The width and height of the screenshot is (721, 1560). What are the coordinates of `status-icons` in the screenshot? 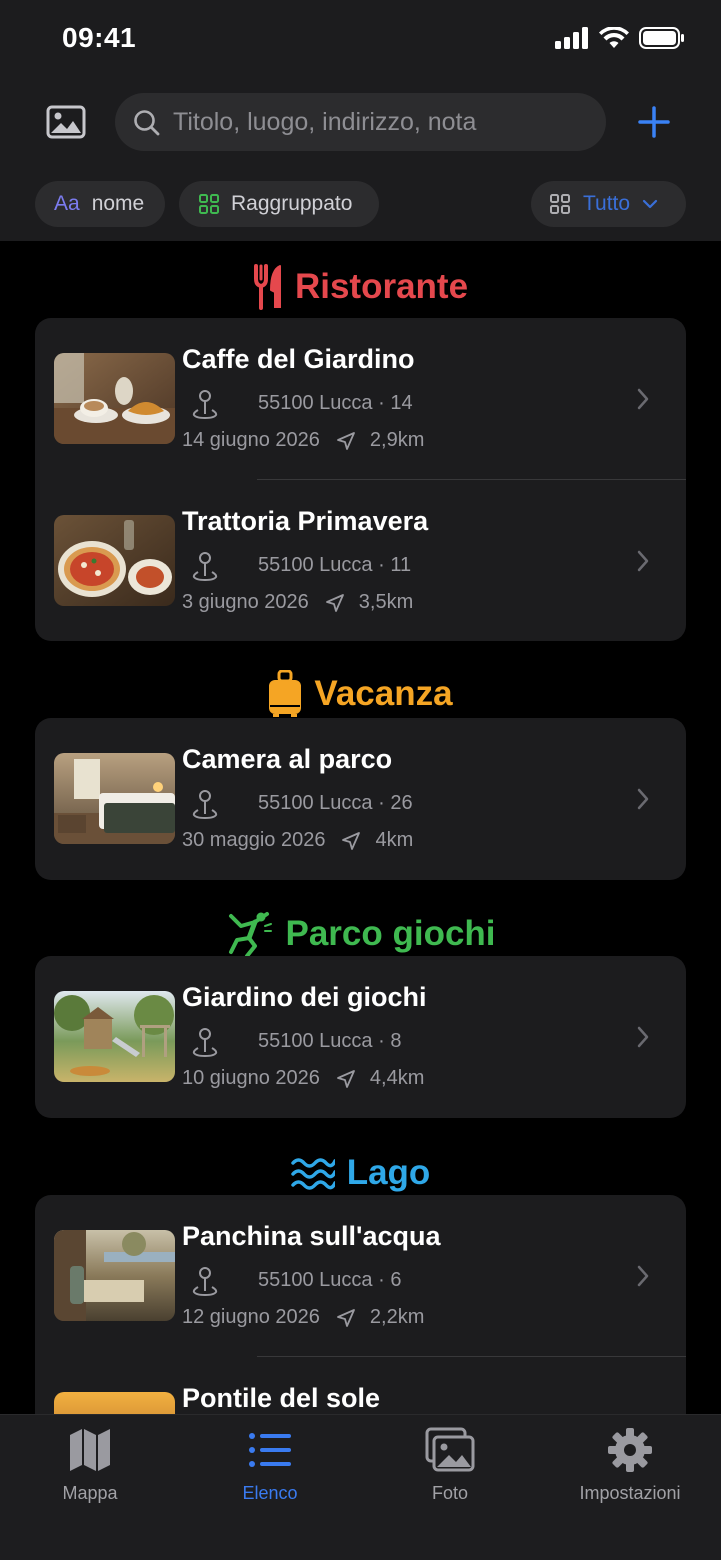 It's located at (620, 38).